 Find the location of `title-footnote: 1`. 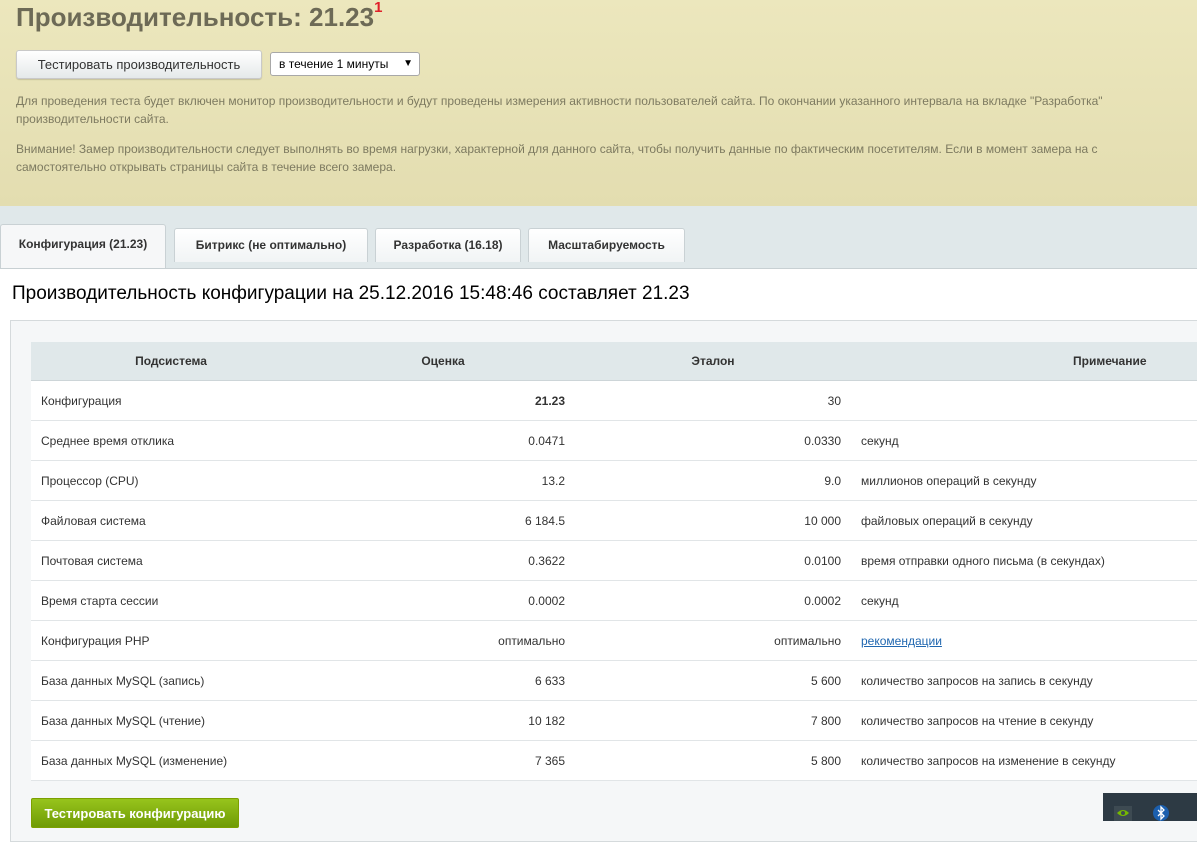

title-footnote: 1 is located at coordinates (378, 8).